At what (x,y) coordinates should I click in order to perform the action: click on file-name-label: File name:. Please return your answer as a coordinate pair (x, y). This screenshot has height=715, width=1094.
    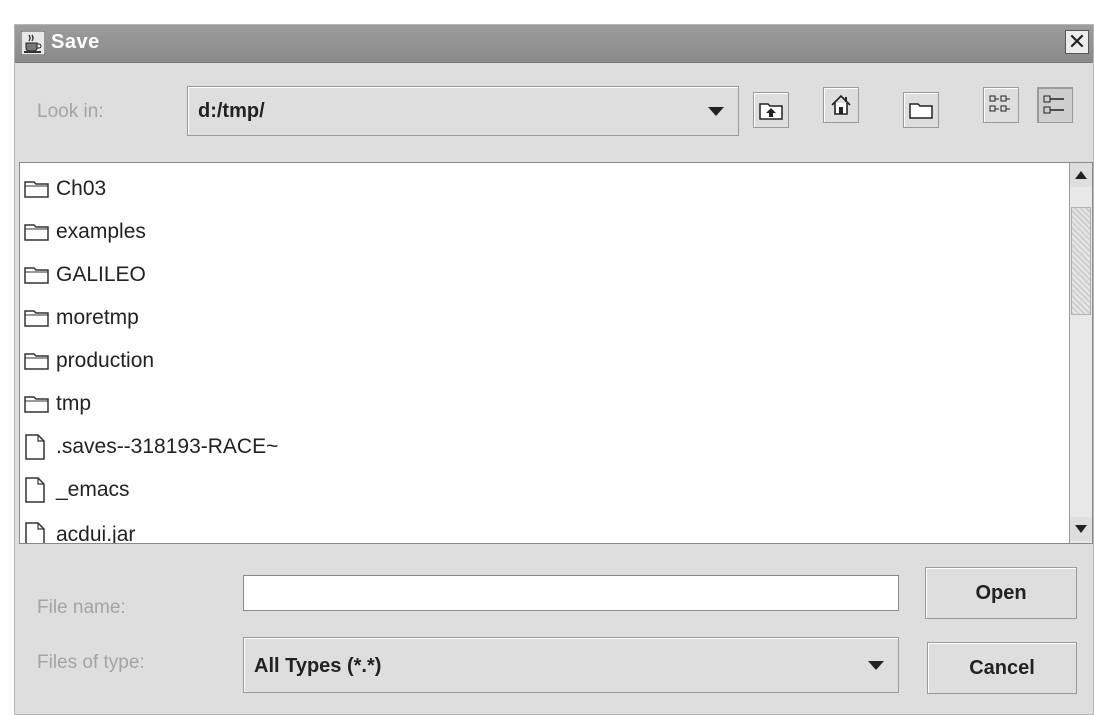
    Looking at the image, I should click on (81, 607).